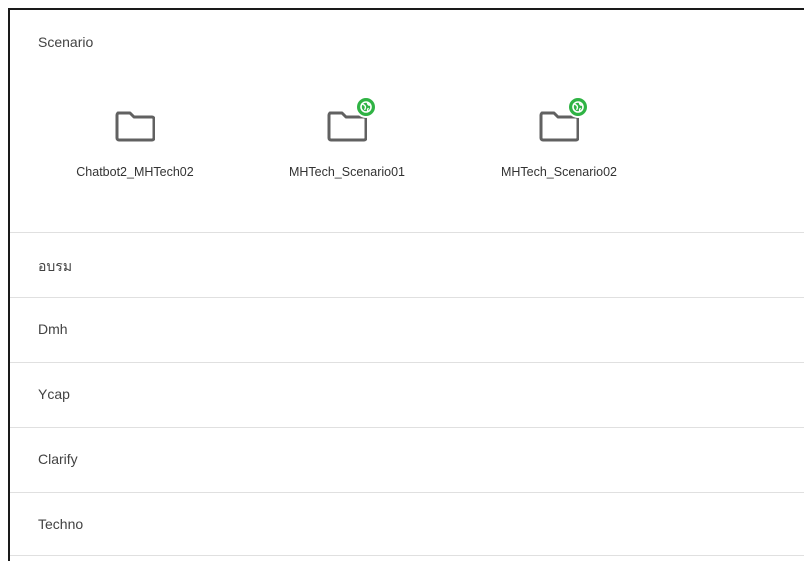 The width and height of the screenshot is (804, 561). Describe the element at coordinates (53, 329) in the screenshot. I see `section-row-label: Dmh` at that location.